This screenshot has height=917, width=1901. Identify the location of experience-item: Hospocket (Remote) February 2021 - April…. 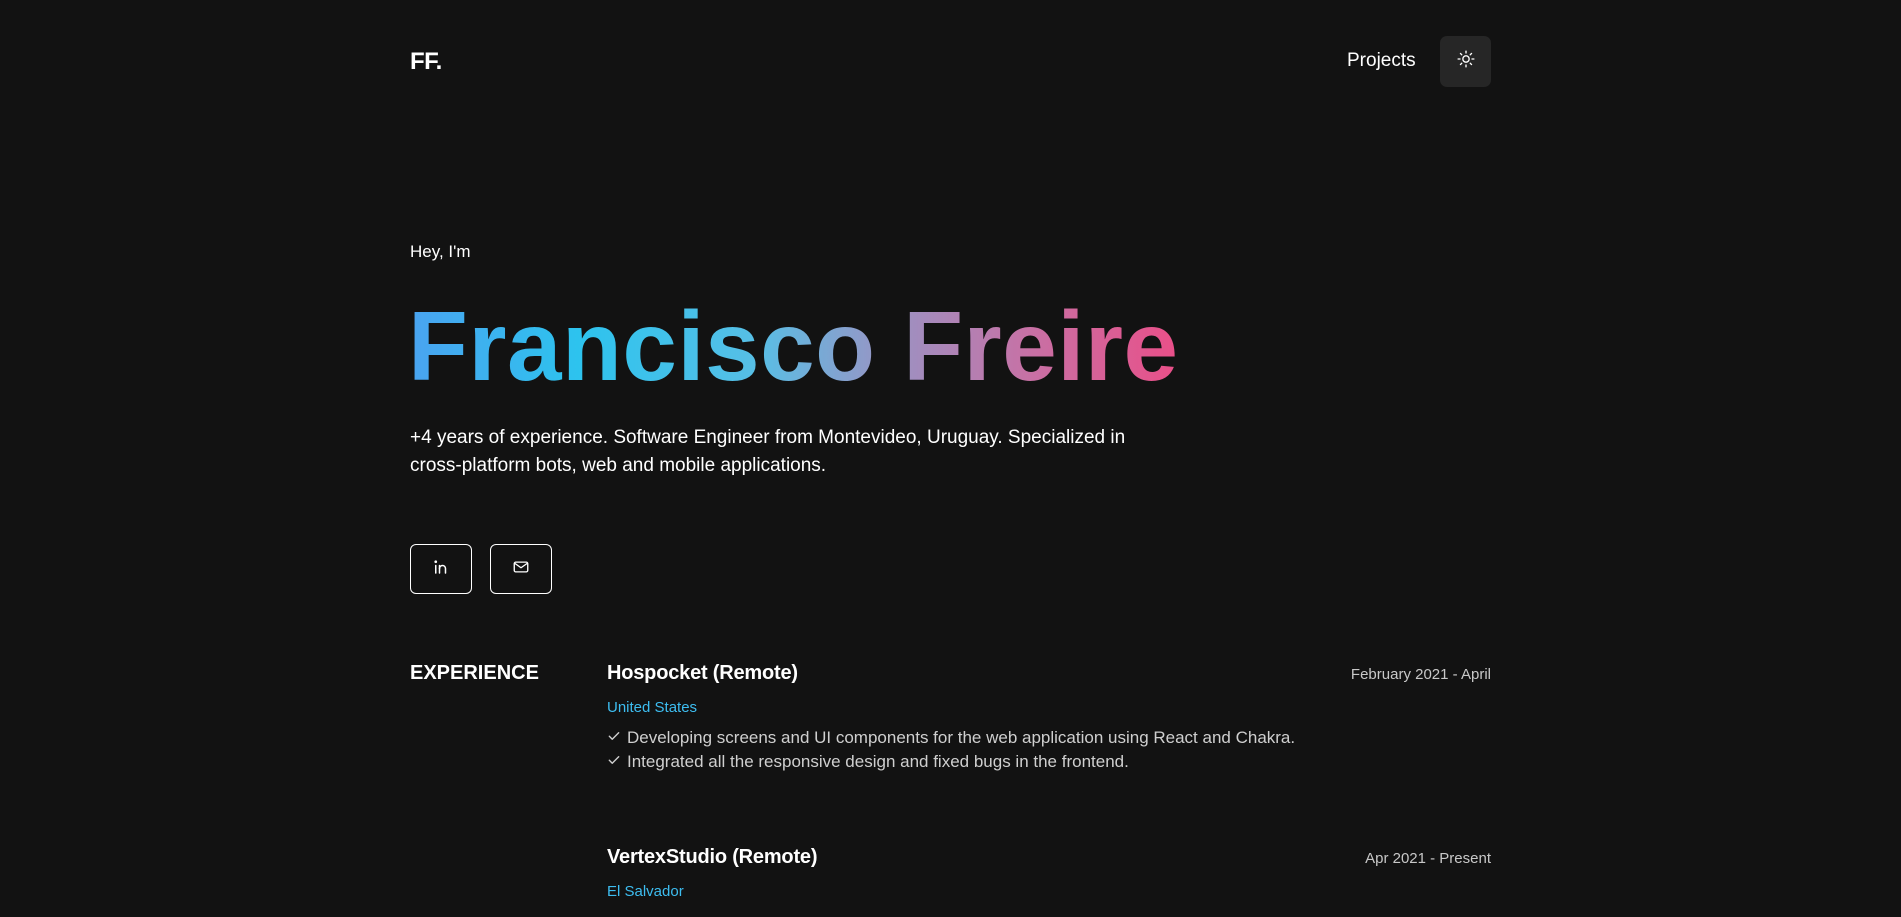
(1049, 718).